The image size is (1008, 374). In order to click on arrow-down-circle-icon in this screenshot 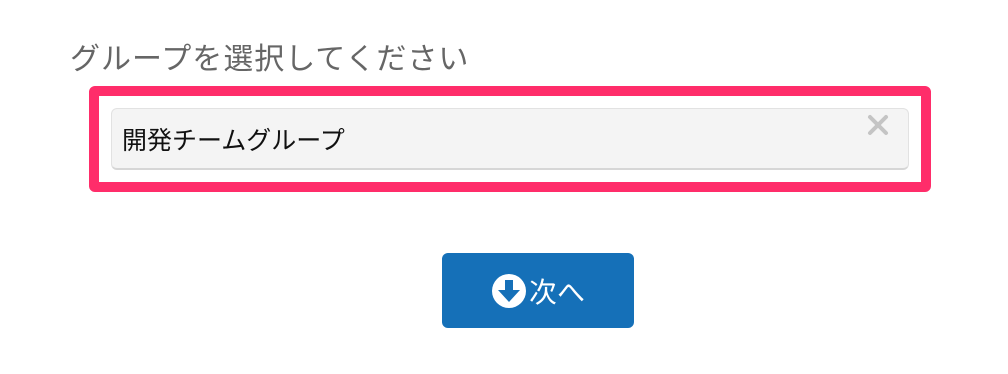, I will do `click(509, 291)`.